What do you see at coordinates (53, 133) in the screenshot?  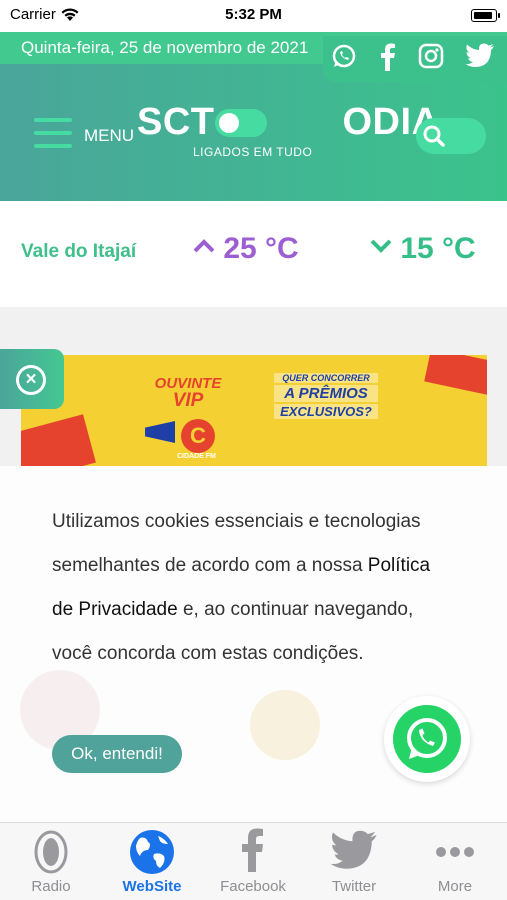 I see `hamburger-menu-icon` at bounding box center [53, 133].